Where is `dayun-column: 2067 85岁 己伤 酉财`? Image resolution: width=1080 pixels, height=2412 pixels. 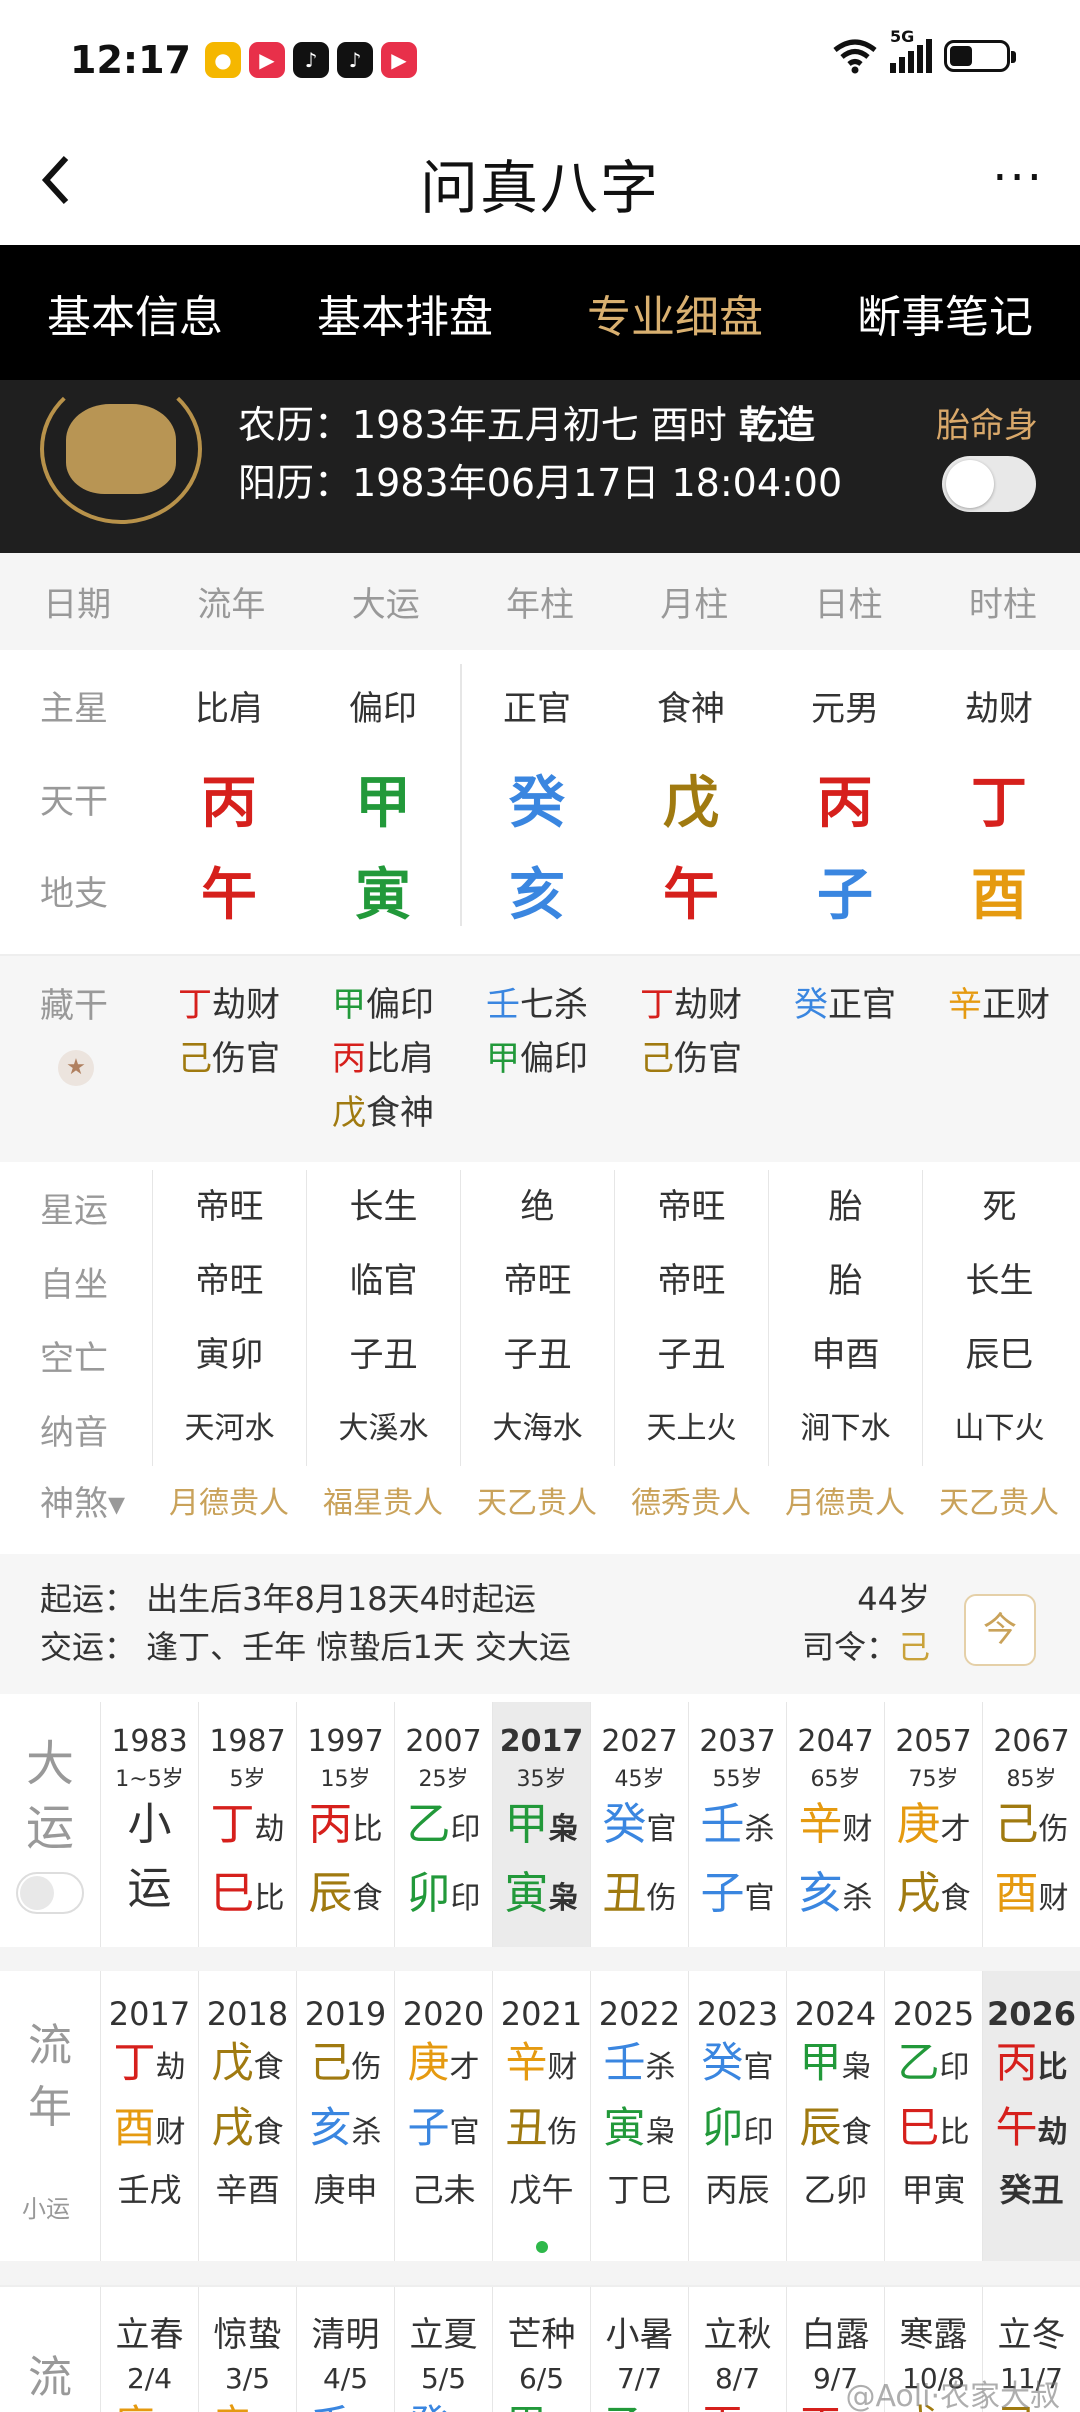 dayun-column: 2067 85岁 己伤 酉财 is located at coordinates (1031, 1824).